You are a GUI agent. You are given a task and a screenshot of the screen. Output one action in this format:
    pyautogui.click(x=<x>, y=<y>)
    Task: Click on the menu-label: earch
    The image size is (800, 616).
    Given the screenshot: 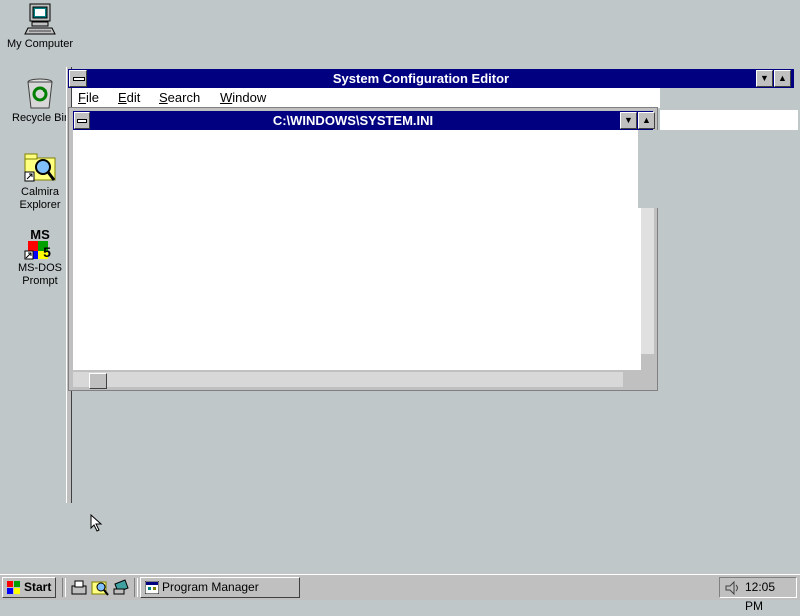 What is the action you would take?
    pyautogui.click(x=184, y=97)
    